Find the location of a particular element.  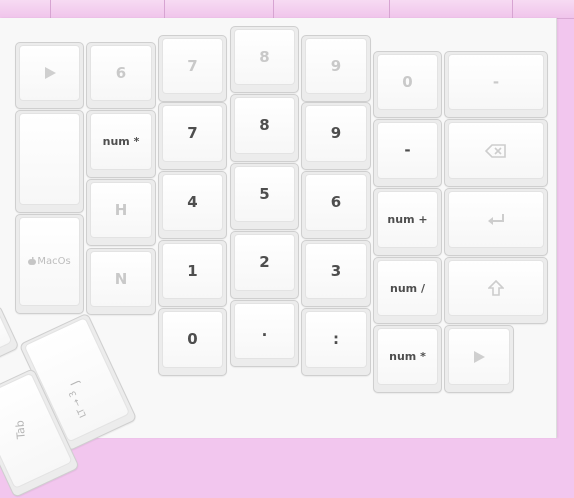

key-shift is located at coordinates (496, 290).